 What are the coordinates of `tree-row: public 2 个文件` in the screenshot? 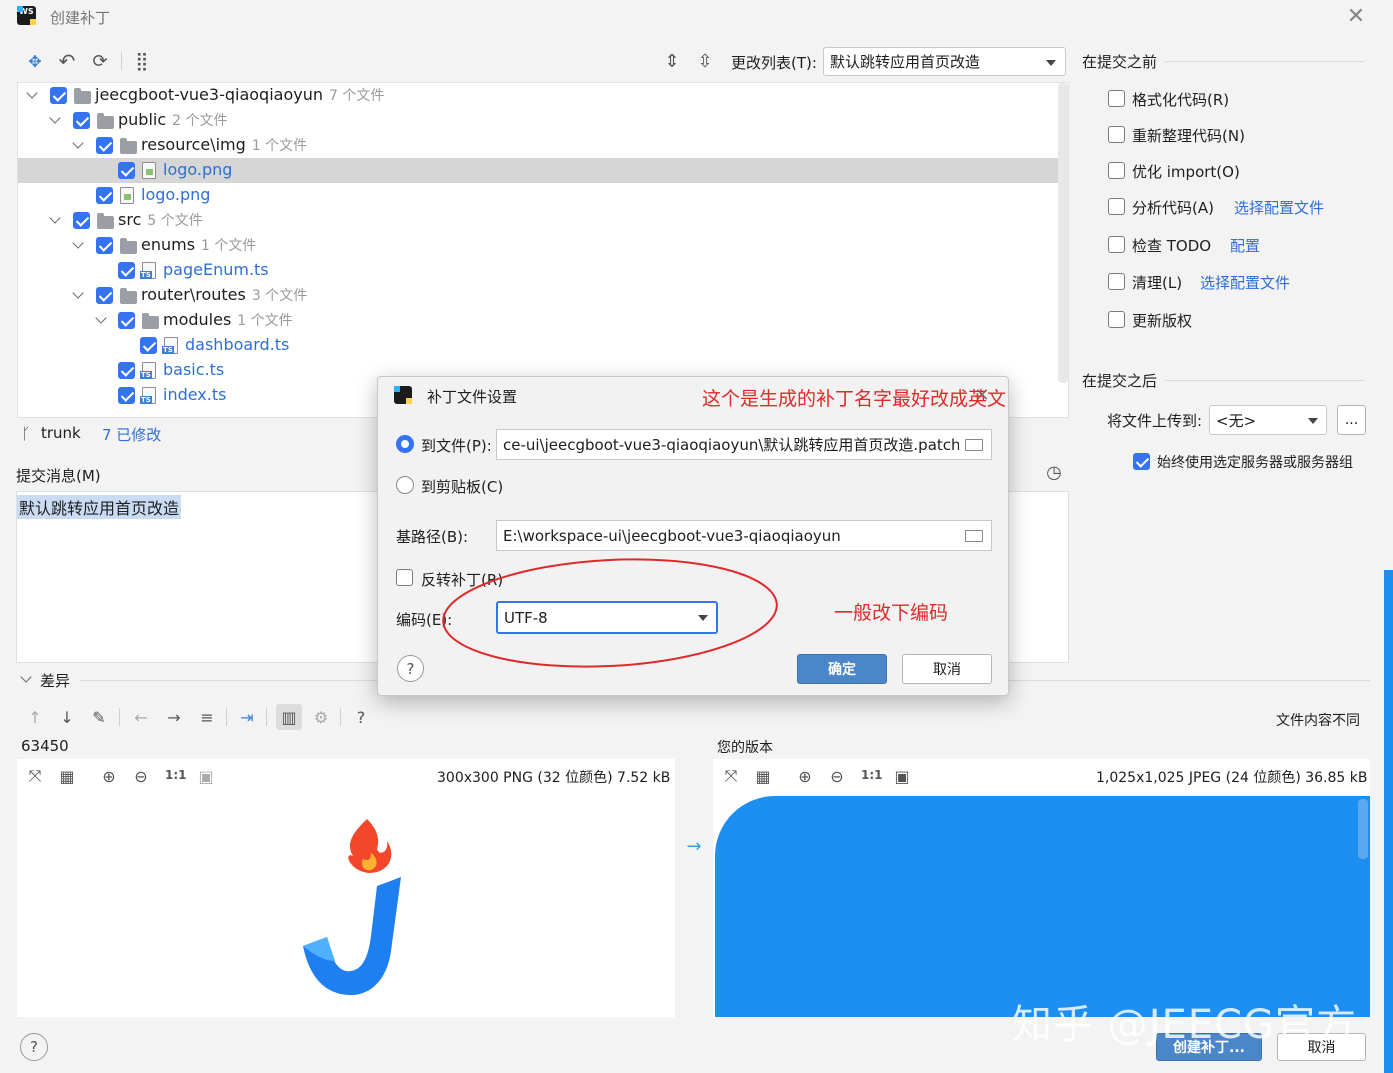 It's located at (538, 120).